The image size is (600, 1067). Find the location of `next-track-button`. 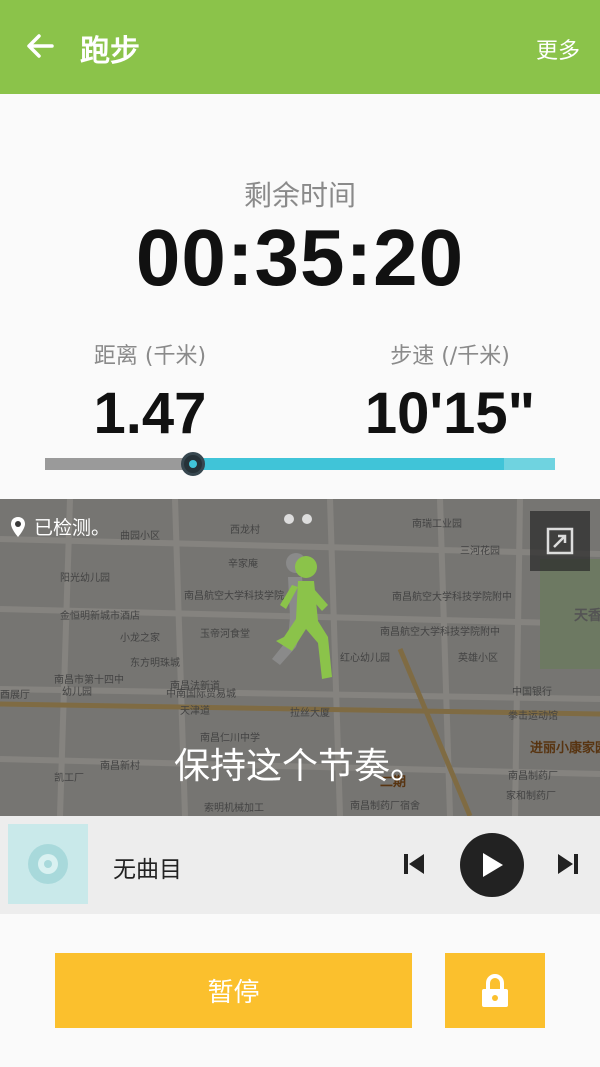

next-track-button is located at coordinates (568, 866).